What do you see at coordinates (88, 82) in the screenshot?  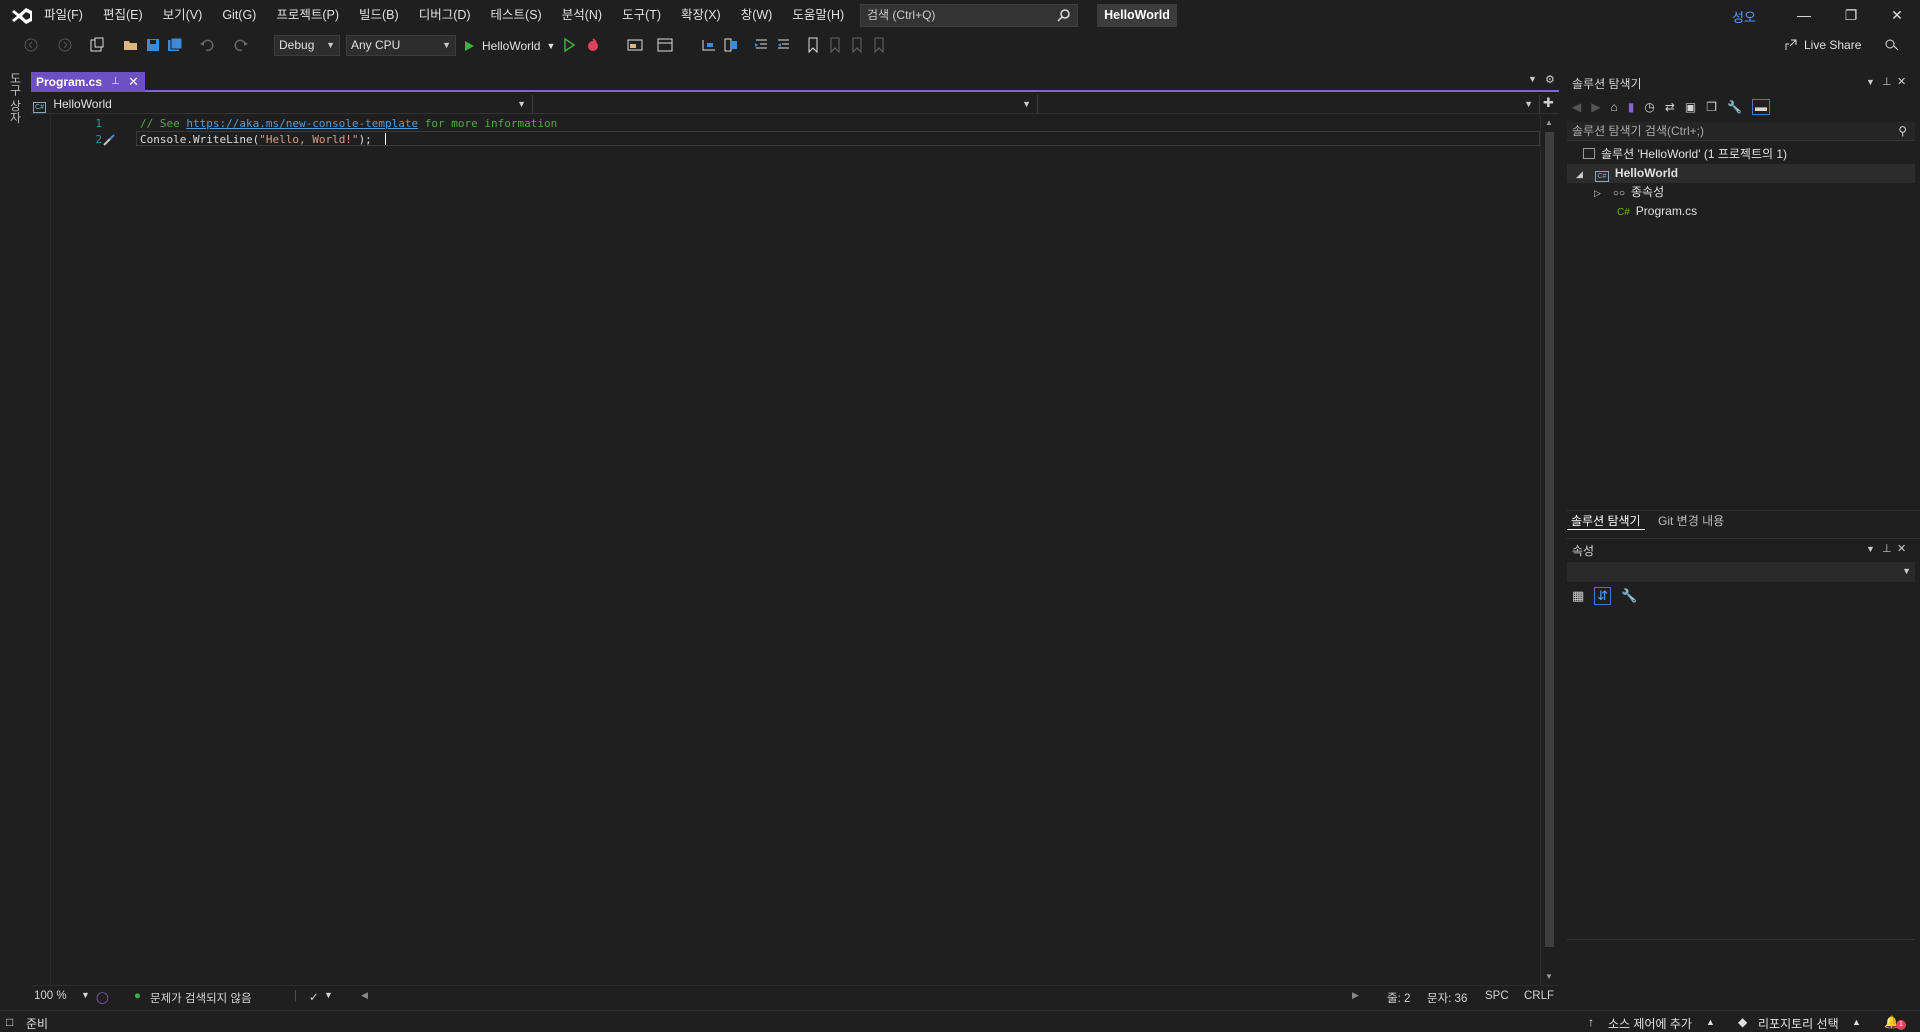 I see `tab-program-cs: Program.cs ⊥ ✕` at bounding box center [88, 82].